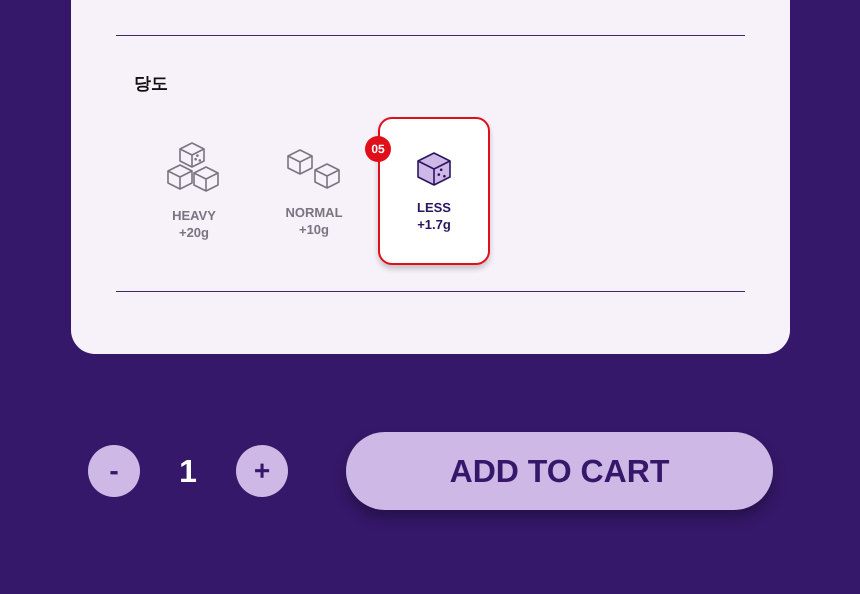 Image resolution: width=860 pixels, height=594 pixels. What do you see at coordinates (314, 221) in the screenshot?
I see `option-label: NORMAL +10g` at bounding box center [314, 221].